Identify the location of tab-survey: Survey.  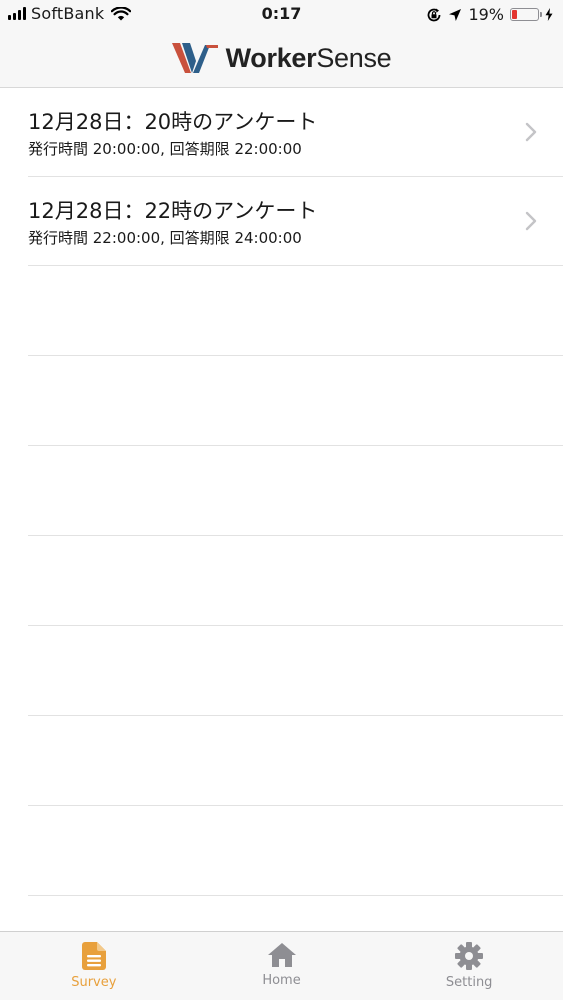
(94, 966).